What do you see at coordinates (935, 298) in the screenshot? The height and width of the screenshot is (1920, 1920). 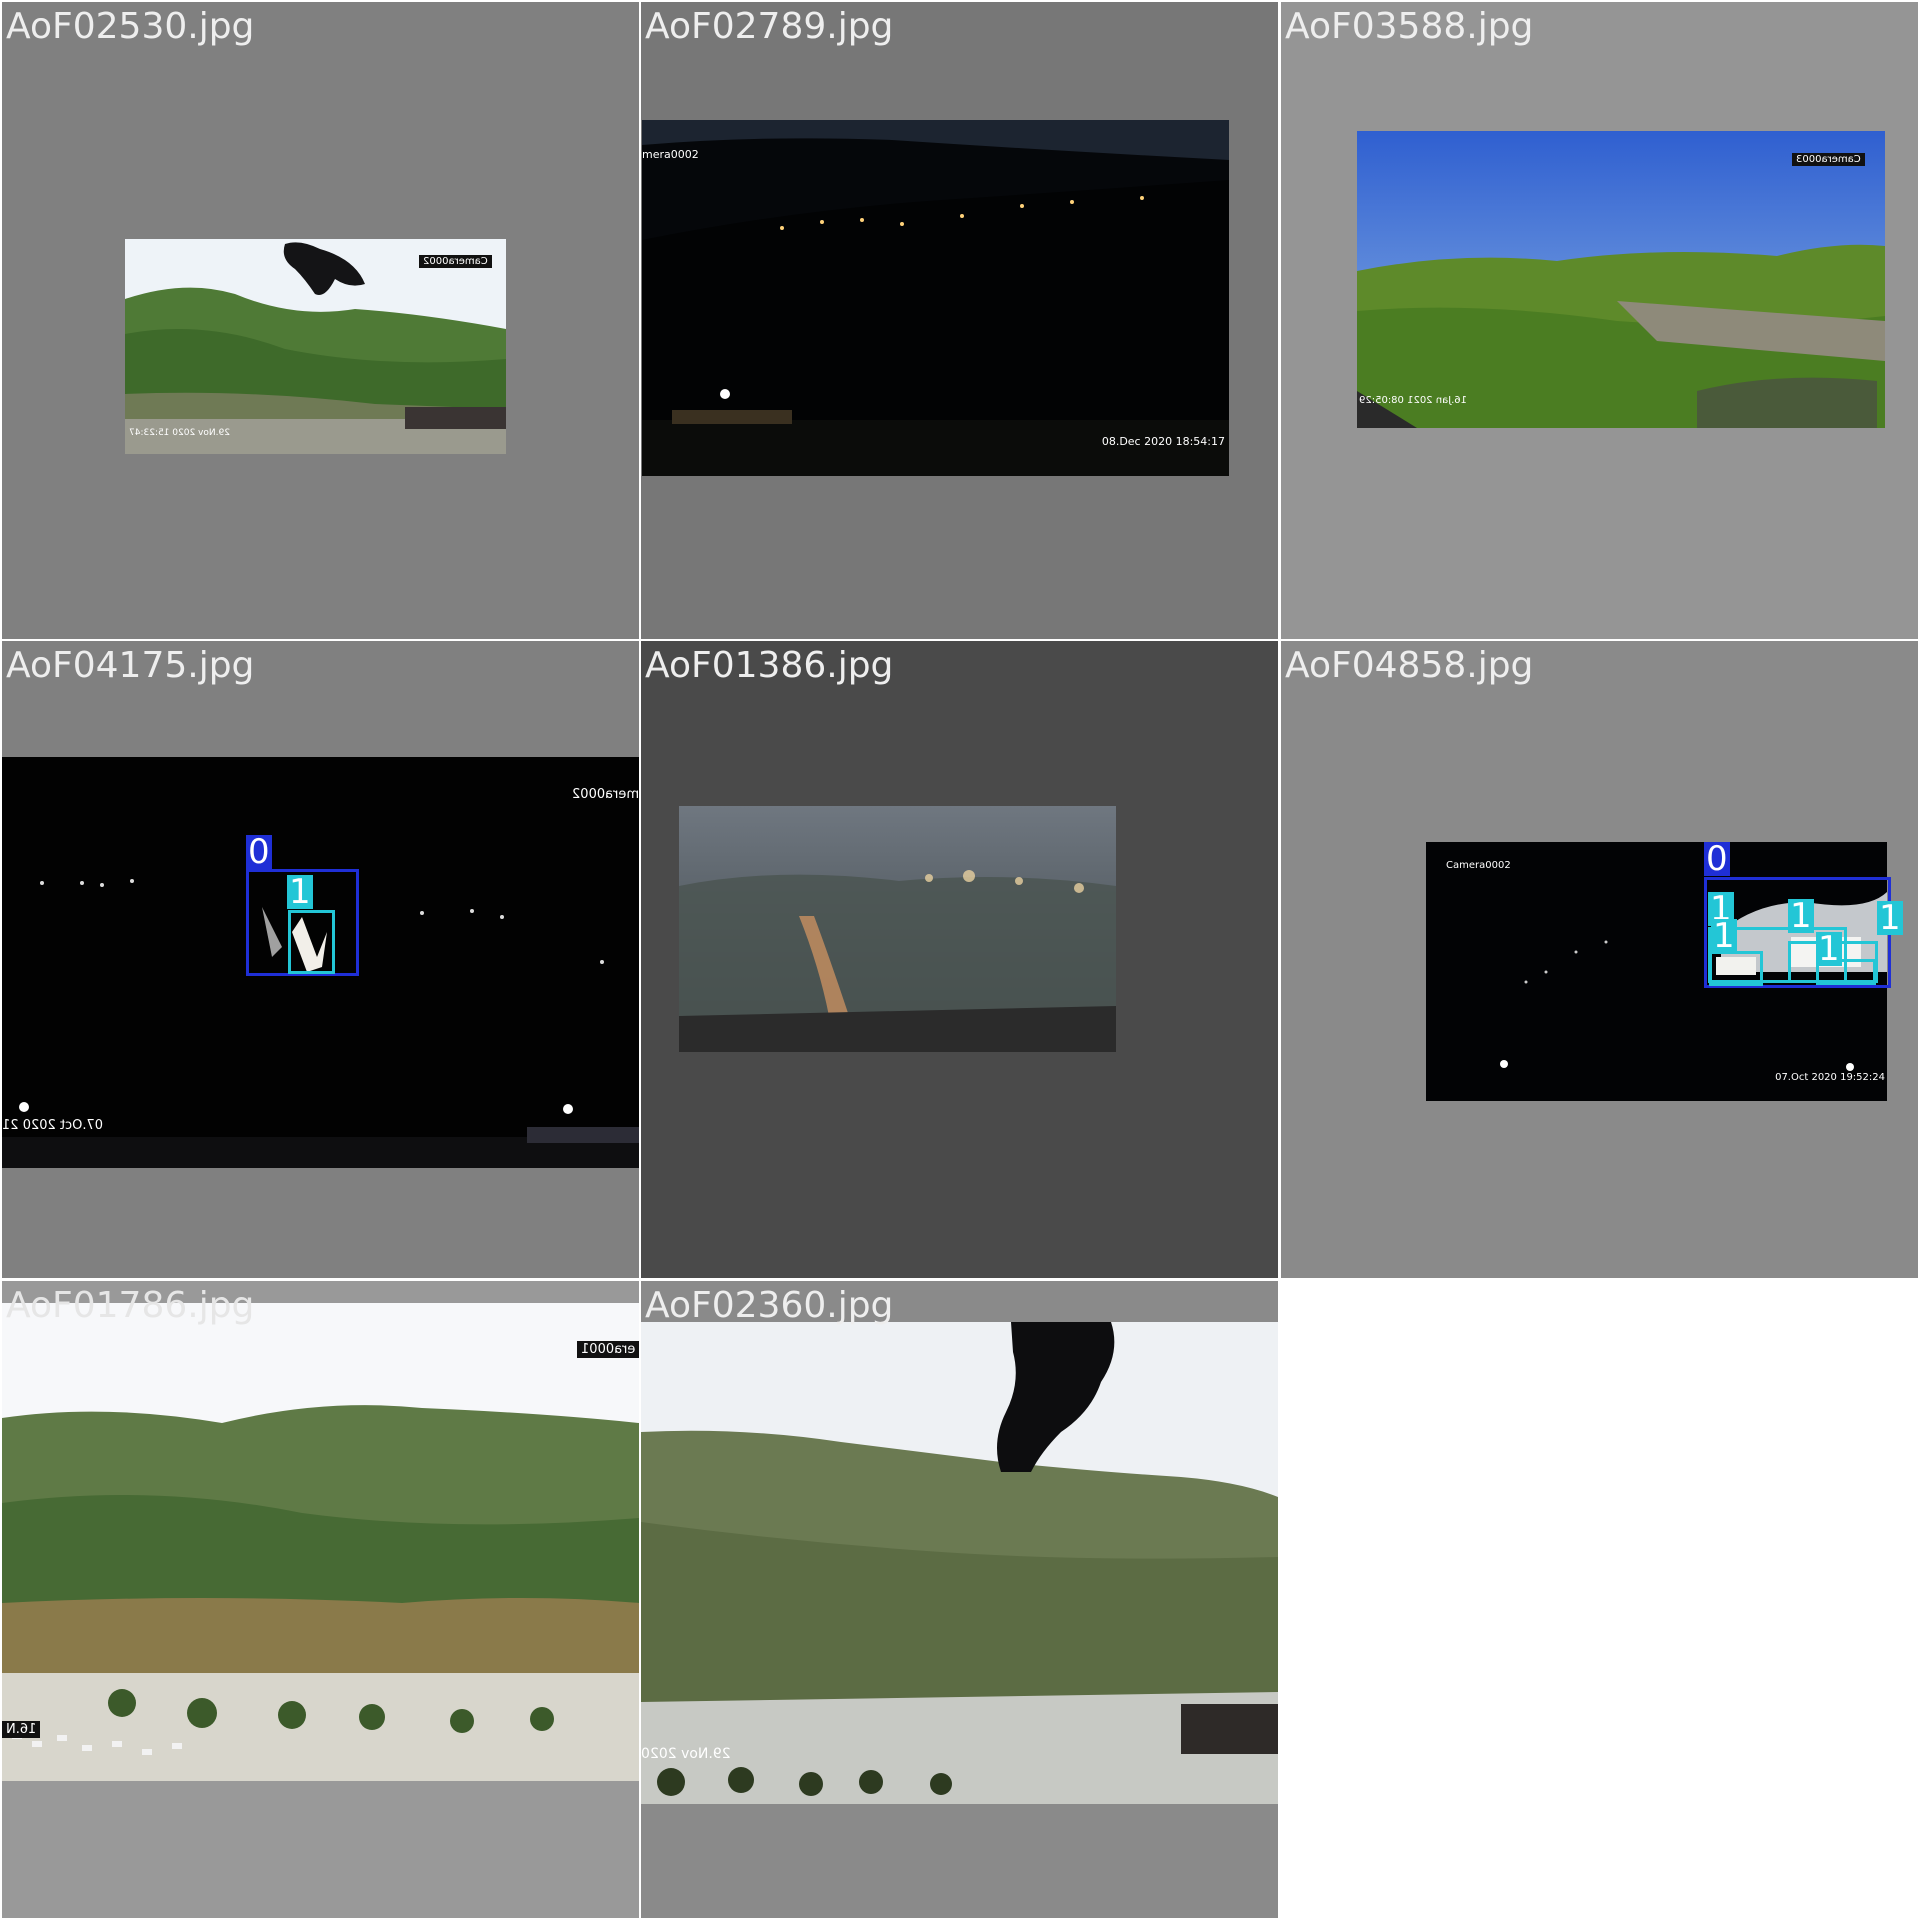 I see `photo-night-hills: mera0002 08.Dec 2020 18:54:17` at bounding box center [935, 298].